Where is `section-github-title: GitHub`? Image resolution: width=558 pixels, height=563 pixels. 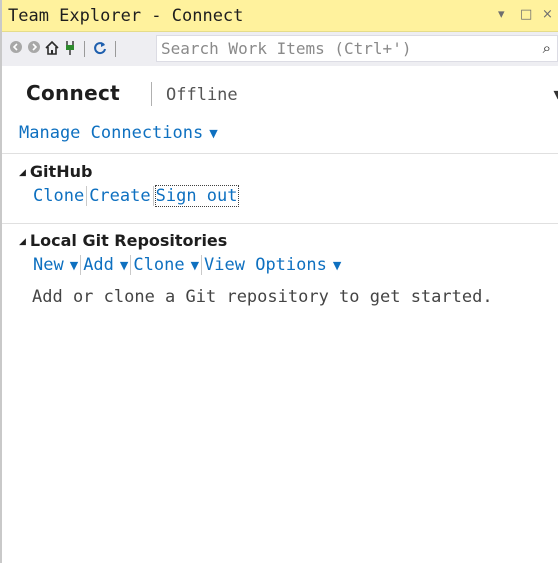 section-github-title: GitHub is located at coordinates (61, 171).